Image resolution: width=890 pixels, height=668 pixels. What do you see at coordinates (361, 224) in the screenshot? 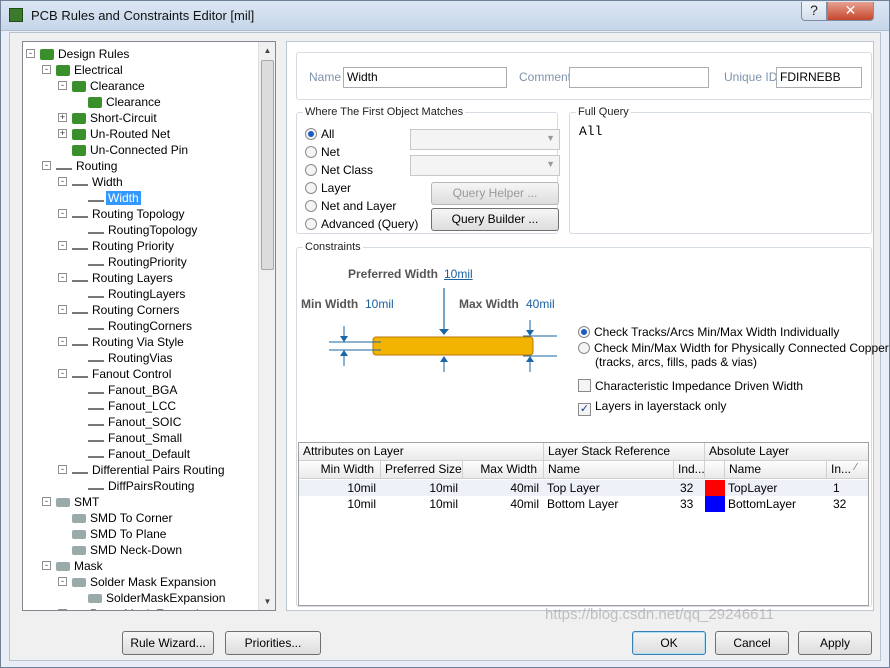
I see `match-option: Advanced (Query)` at bounding box center [361, 224].